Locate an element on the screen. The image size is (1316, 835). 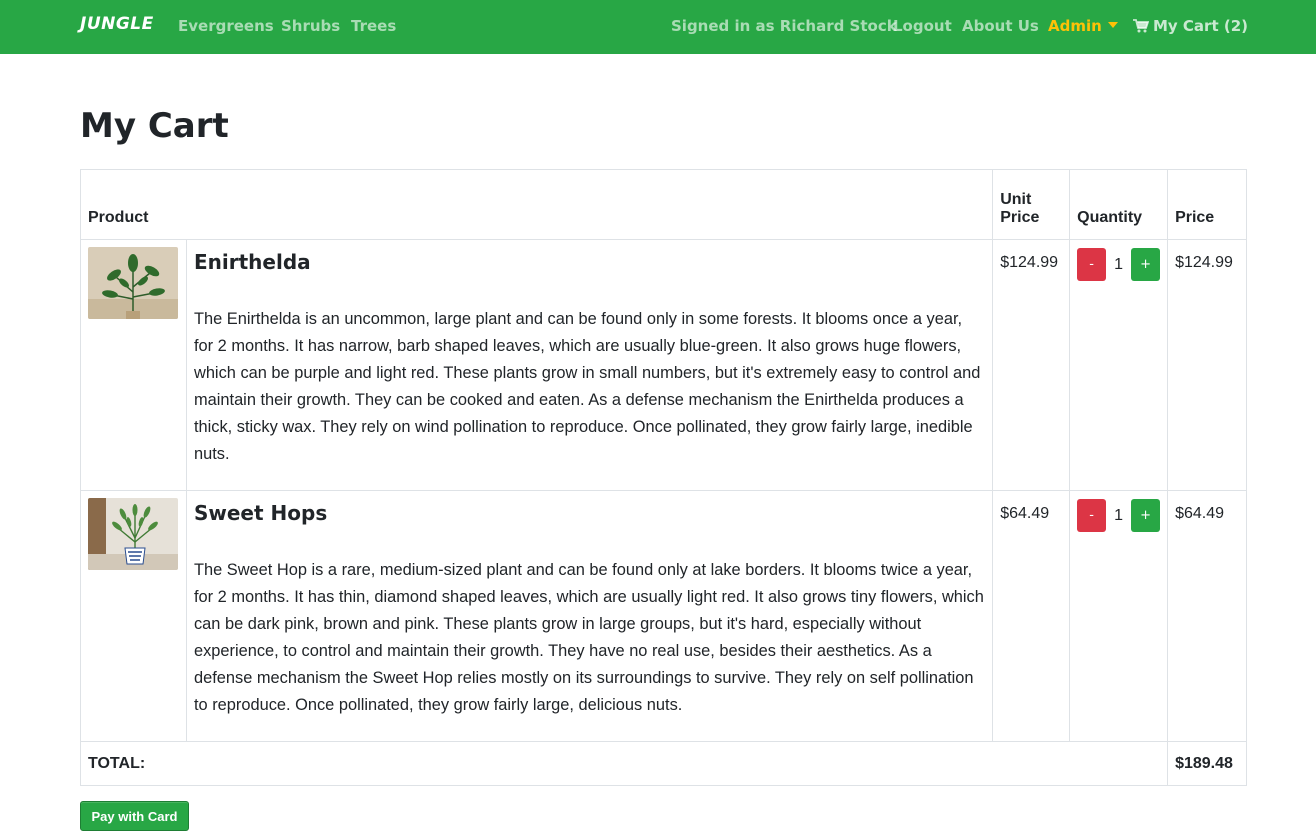
nav-trees: Trees is located at coordinates (373, 26).